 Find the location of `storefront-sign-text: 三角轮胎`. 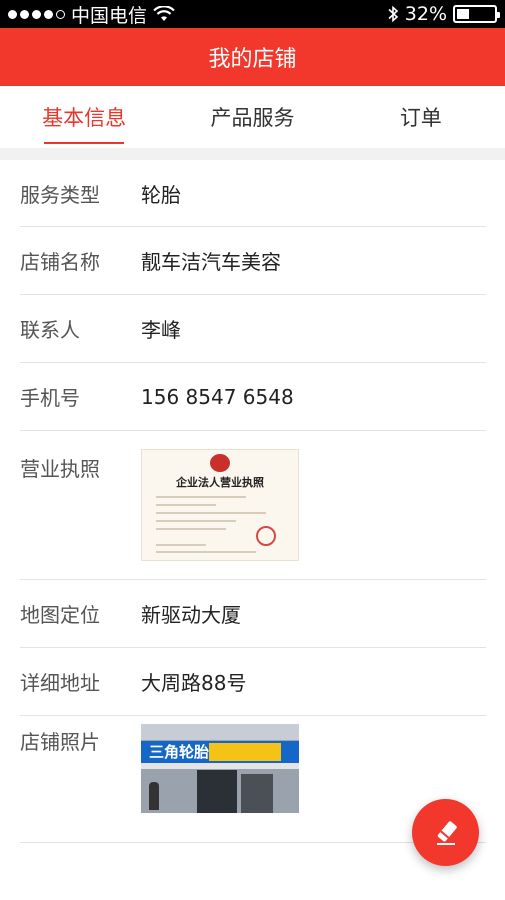

storefront-sign-text: 三角轮胎 is located at coordinates (179, 752).